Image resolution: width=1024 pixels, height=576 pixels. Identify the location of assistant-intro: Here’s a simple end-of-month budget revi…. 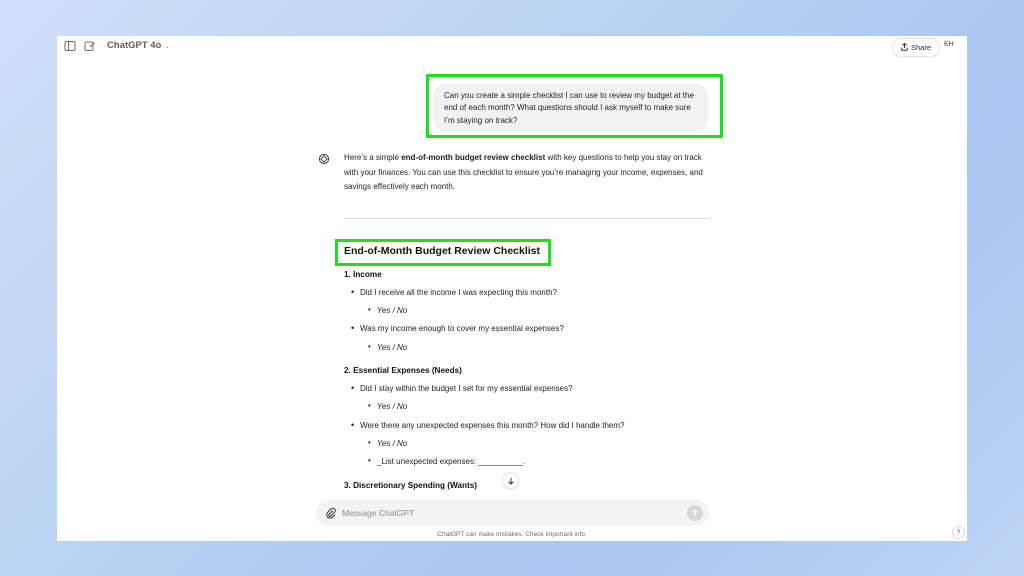
(529, 173).